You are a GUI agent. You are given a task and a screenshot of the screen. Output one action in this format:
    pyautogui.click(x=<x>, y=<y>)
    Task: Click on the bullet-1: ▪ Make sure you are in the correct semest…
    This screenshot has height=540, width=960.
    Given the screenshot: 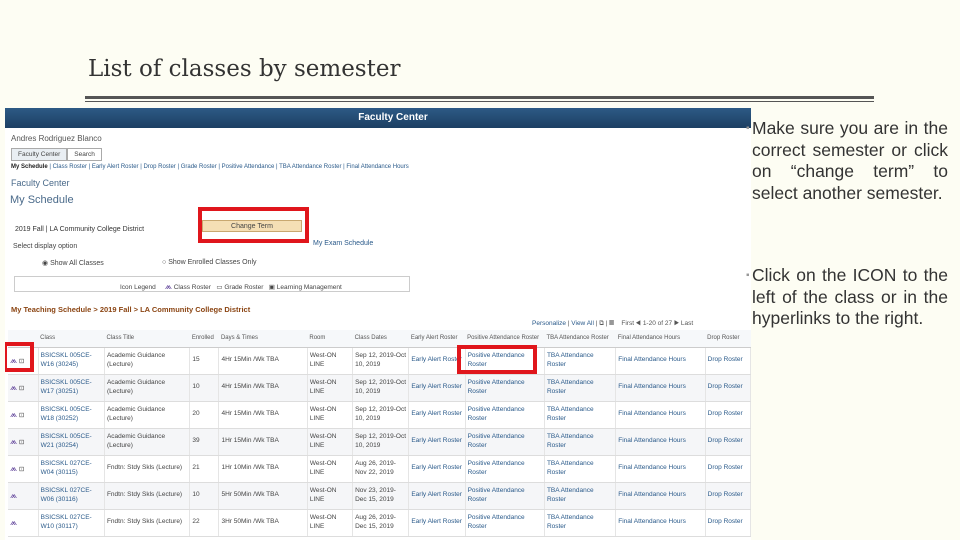 What is the action you would take?
    pyautogui.click(x=847, y=160)
    